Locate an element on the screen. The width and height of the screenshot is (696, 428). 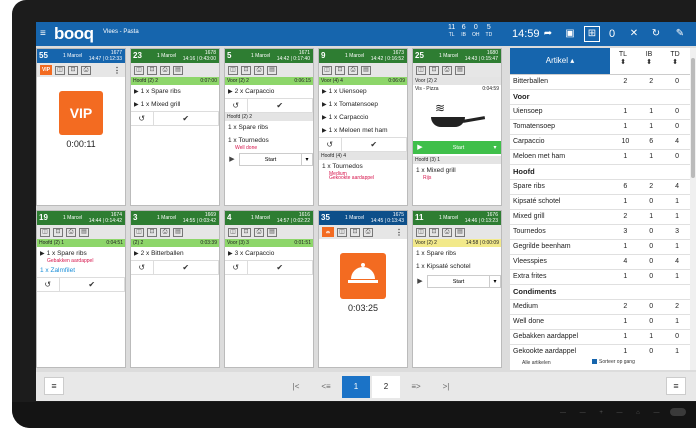
order-item: ▶ 3 x Carpaccio is located at coordinates (269, 253).